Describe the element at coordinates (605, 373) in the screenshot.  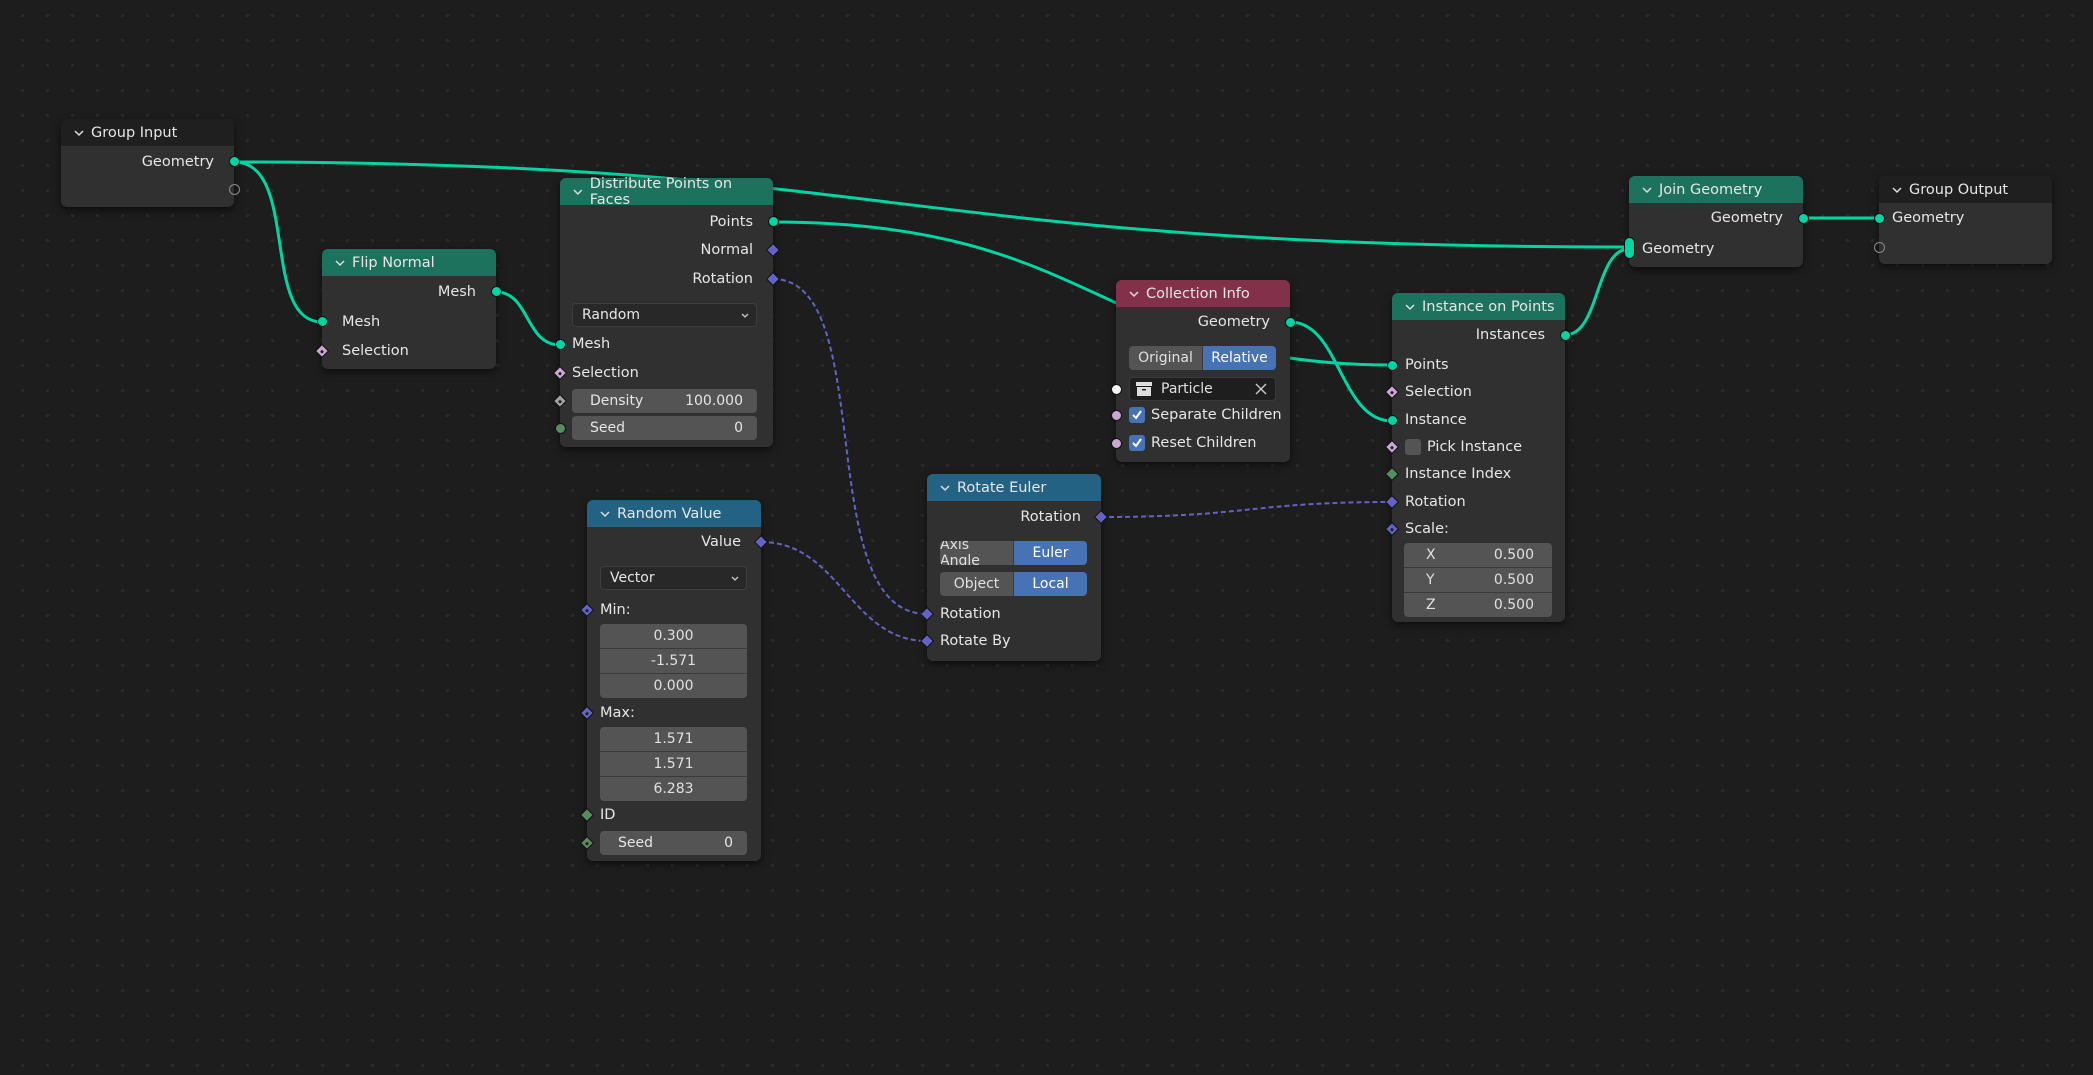
I see `socket-label: Selection` at that location.